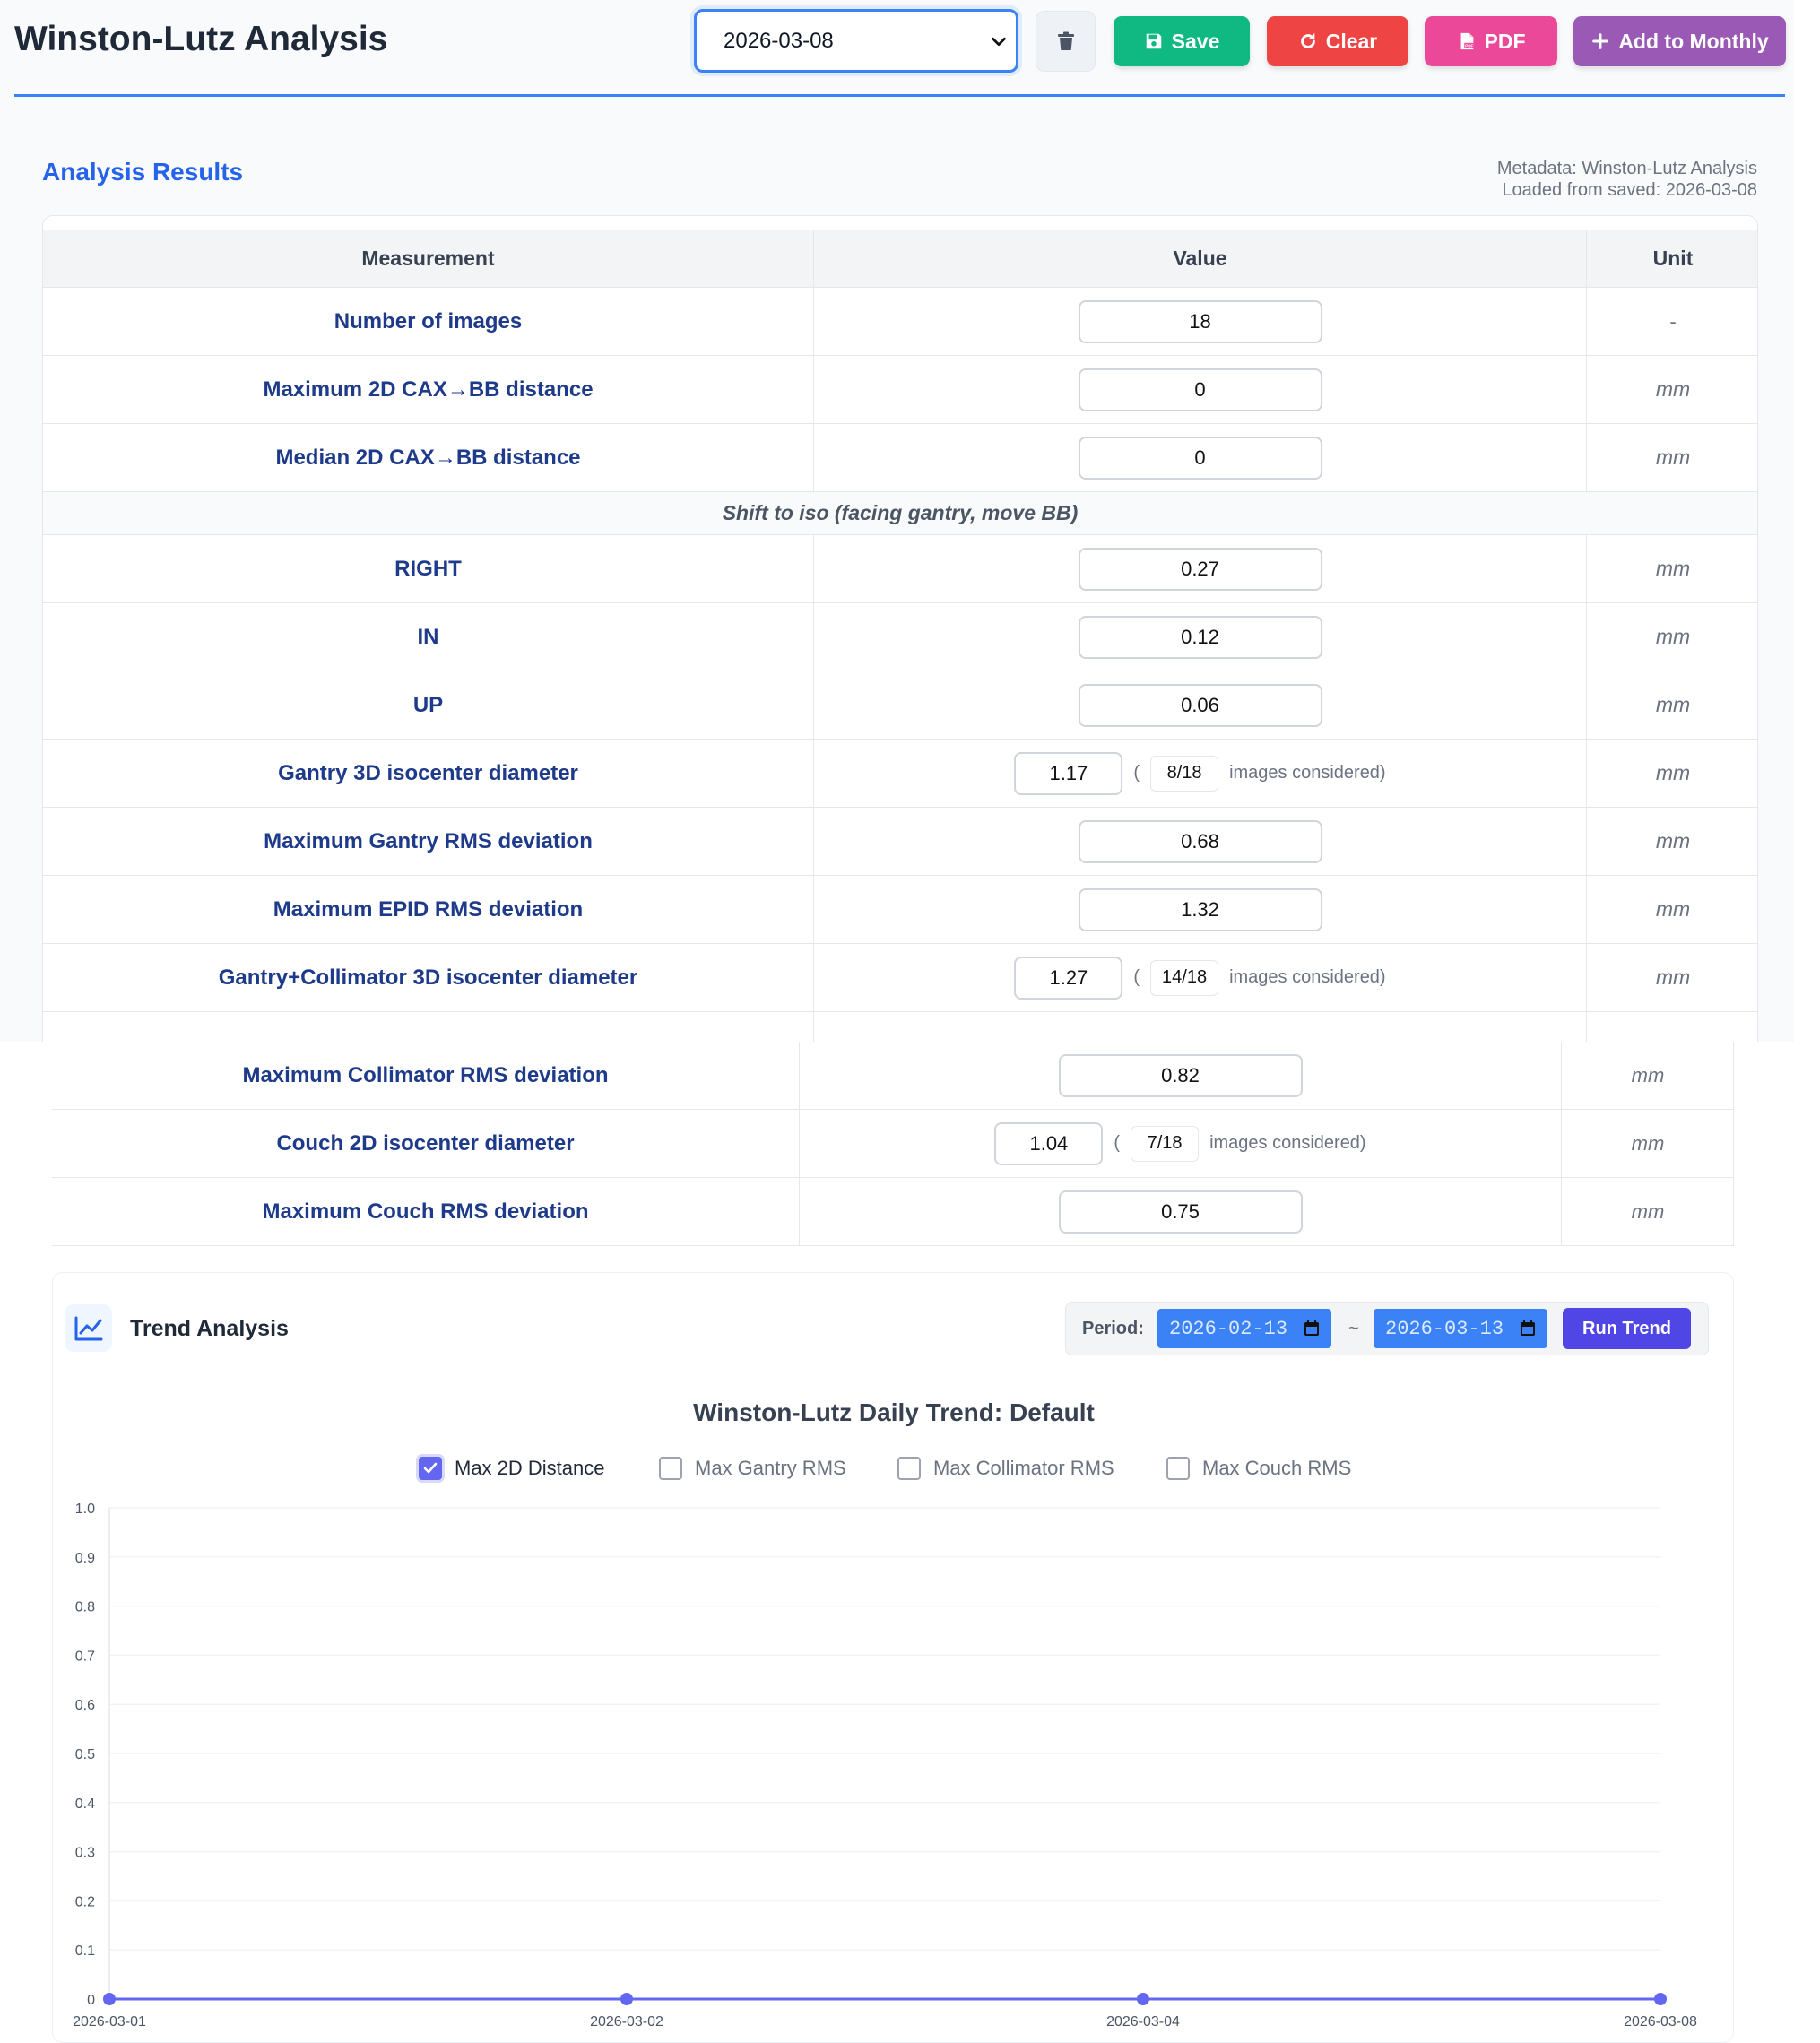  I want to click on value-with-count: 1.17 ( 8/18 images considered), so click(1200, 773).